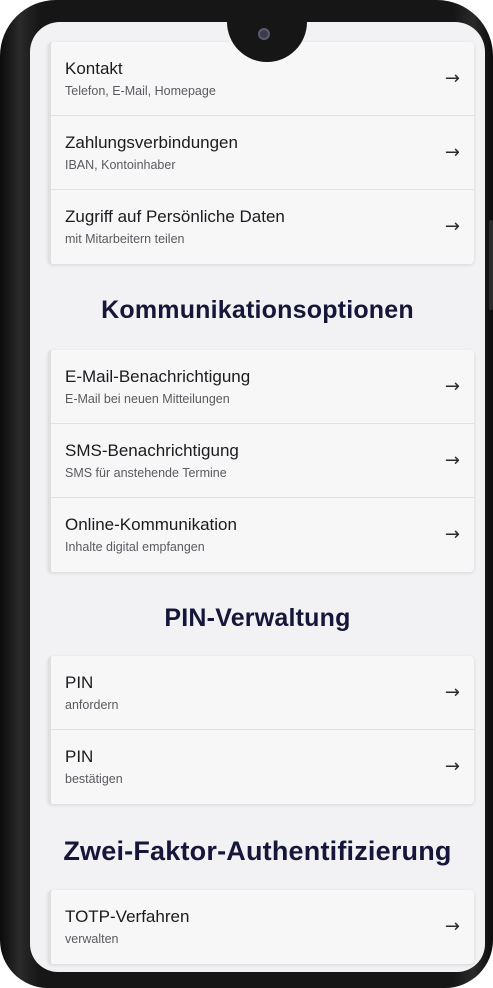  I want to click on side-button, so click(491, 265).